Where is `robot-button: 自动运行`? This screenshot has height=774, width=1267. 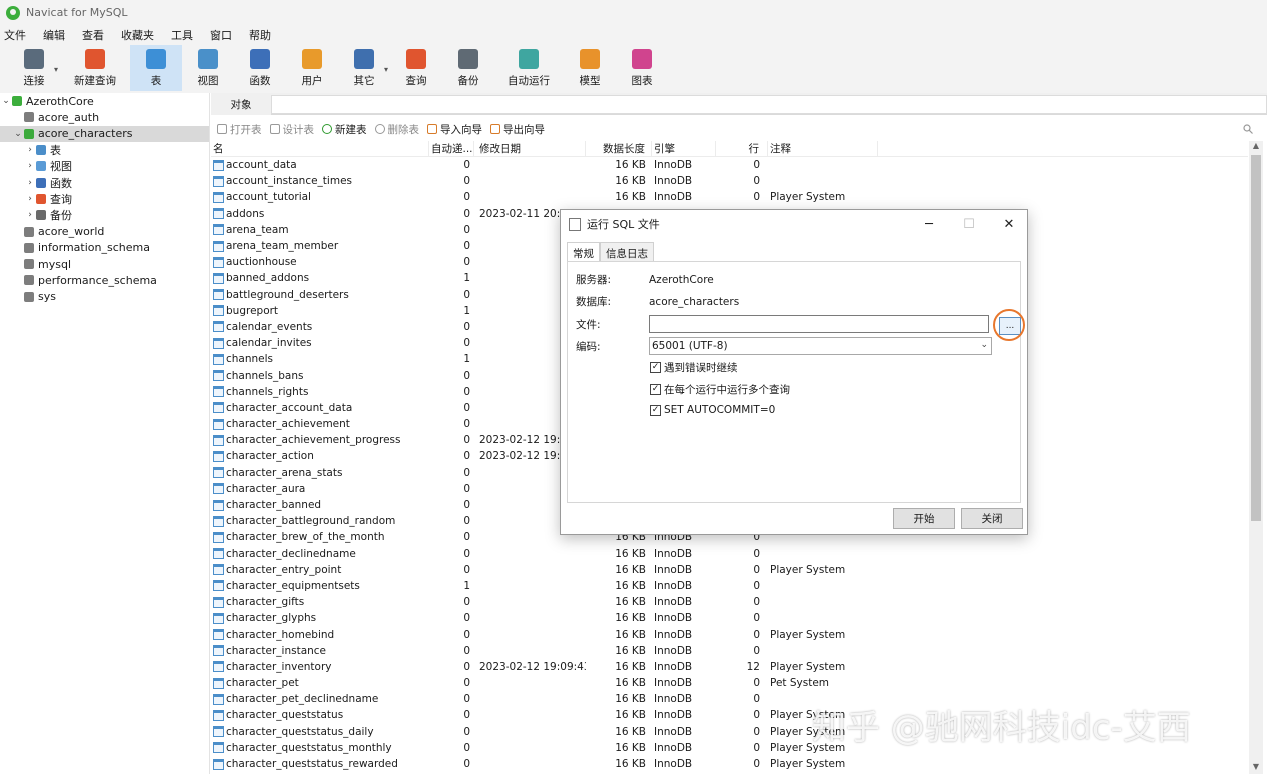
robot-button: 自动运行 is located at coordinates (529, 68).